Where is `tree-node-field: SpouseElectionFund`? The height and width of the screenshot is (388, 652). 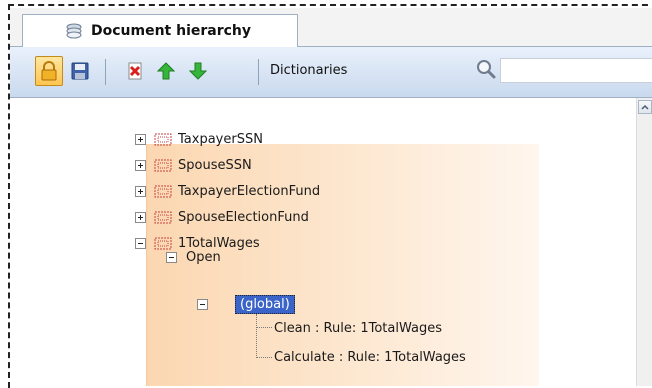 tree-node-field: SpouseElectionFund is located at coordinates (222, 217).